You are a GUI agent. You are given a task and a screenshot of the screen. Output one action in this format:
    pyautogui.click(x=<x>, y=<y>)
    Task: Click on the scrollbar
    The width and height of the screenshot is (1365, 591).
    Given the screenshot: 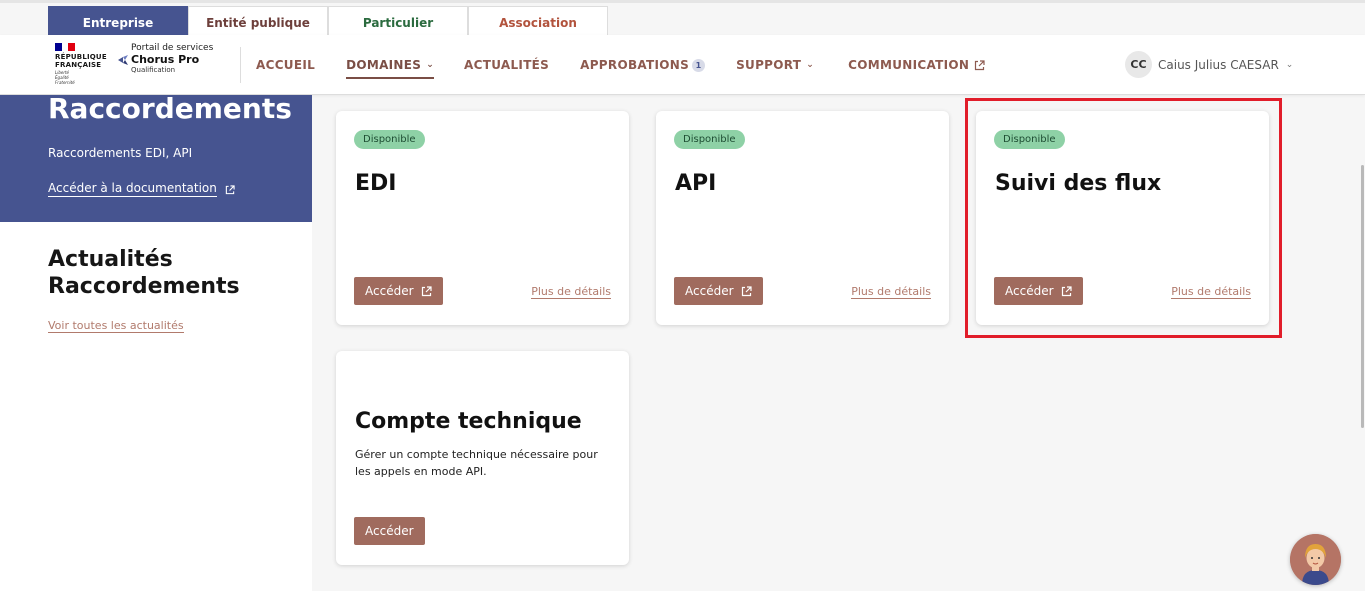 What is the action you would take?
    pyautogui.click(x=1362, y=296)
    